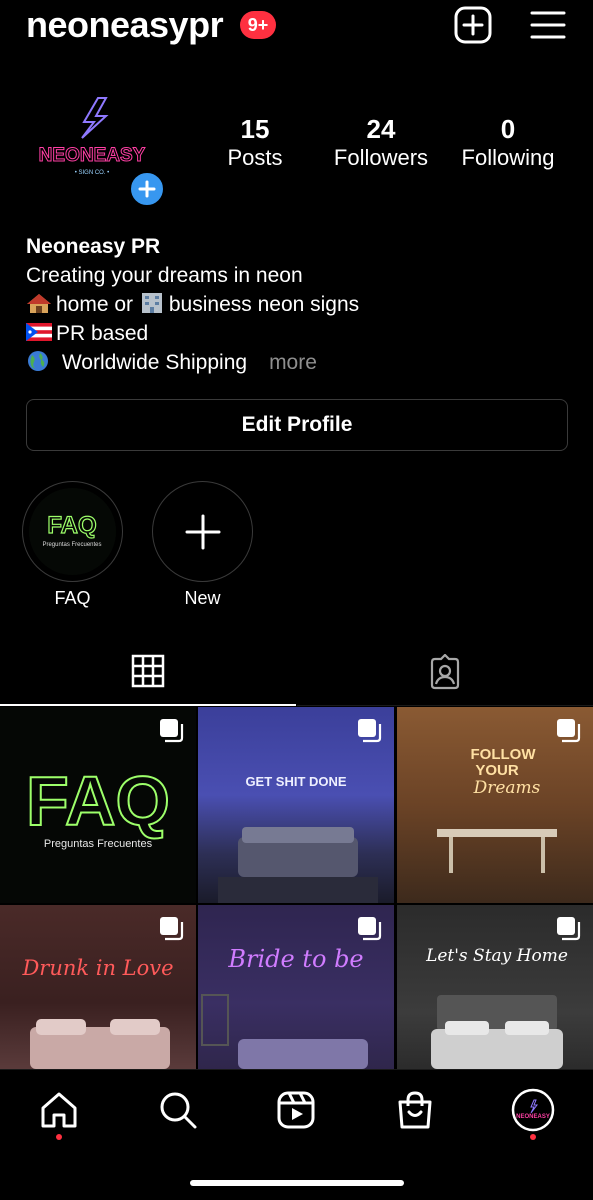  Describe the element at coordinates (92, 173) in the screenshot. I see `svg-text: • SIGN CO. •` at that location.